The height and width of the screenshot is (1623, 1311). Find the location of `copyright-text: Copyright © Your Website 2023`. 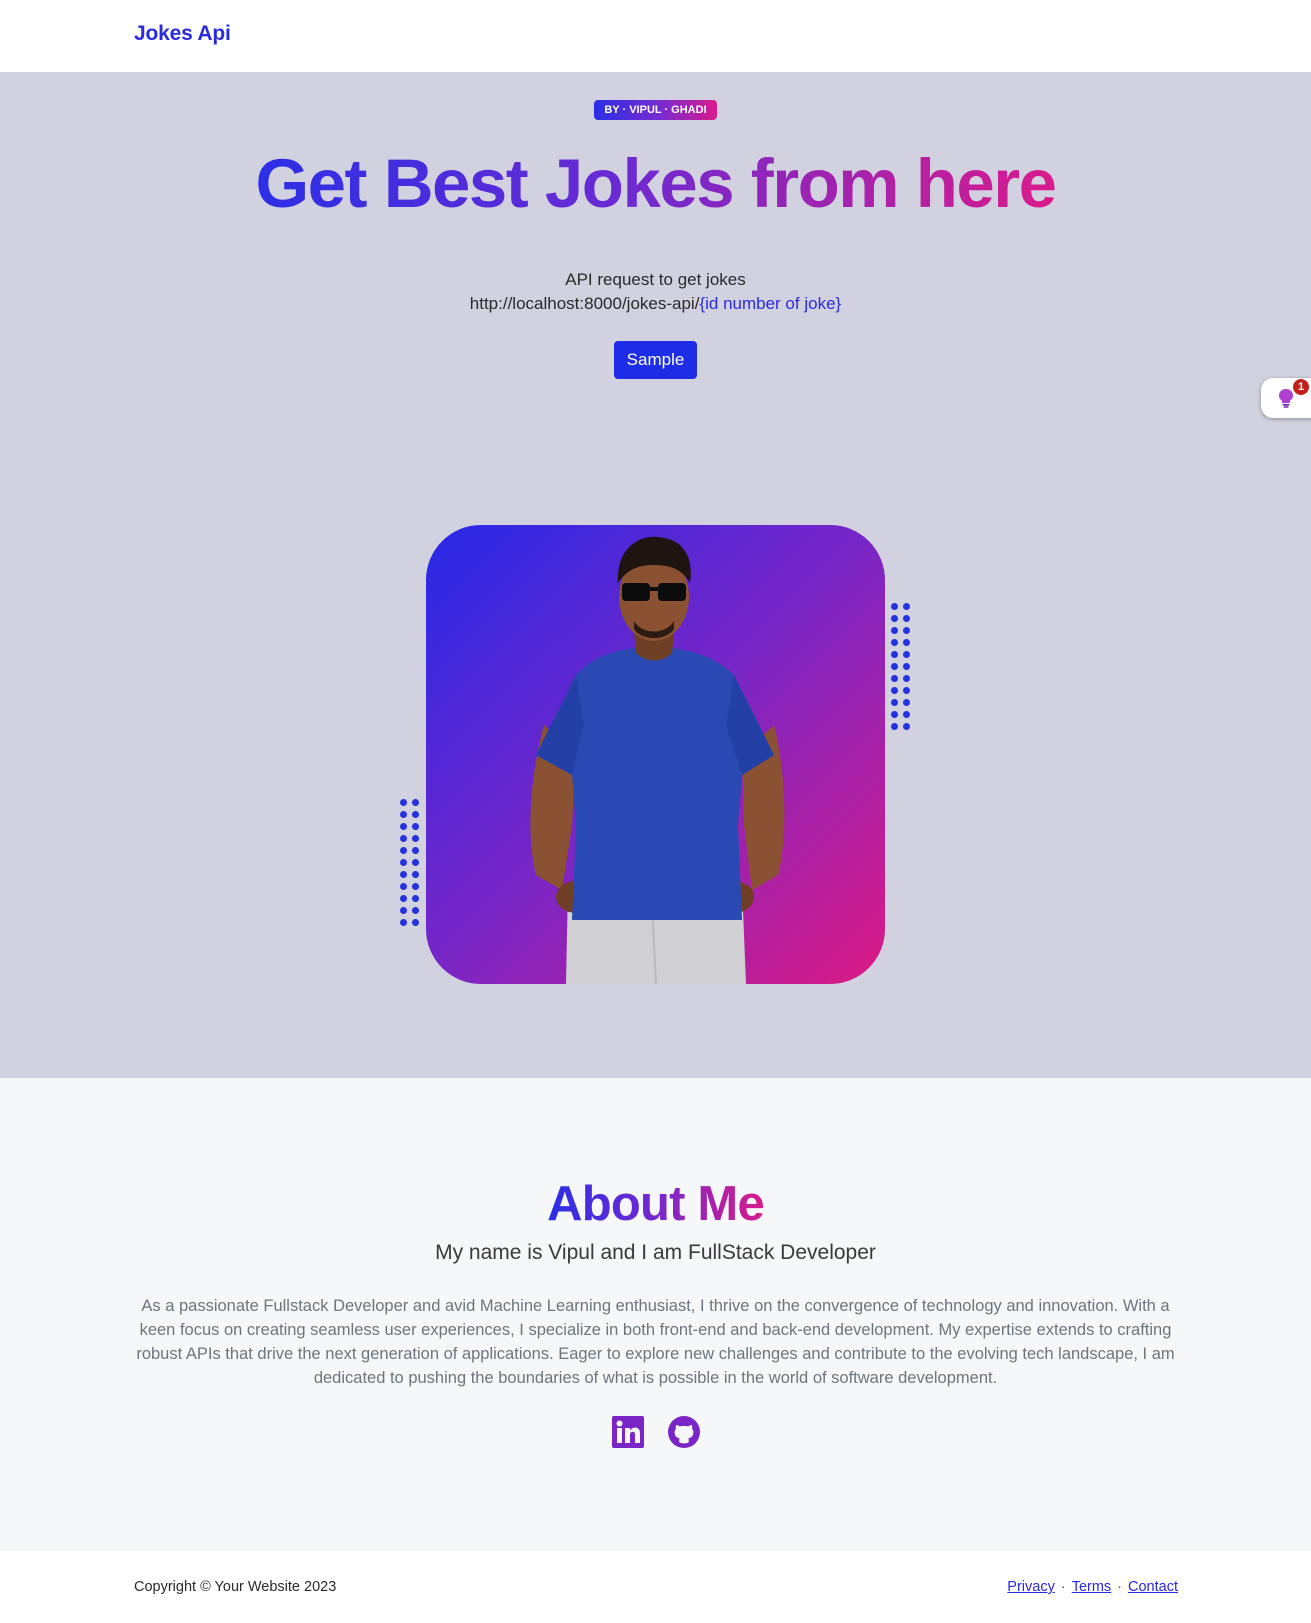

copyright-text: Copyright © Your Website 2023 is located at coordinates (235, 1587).